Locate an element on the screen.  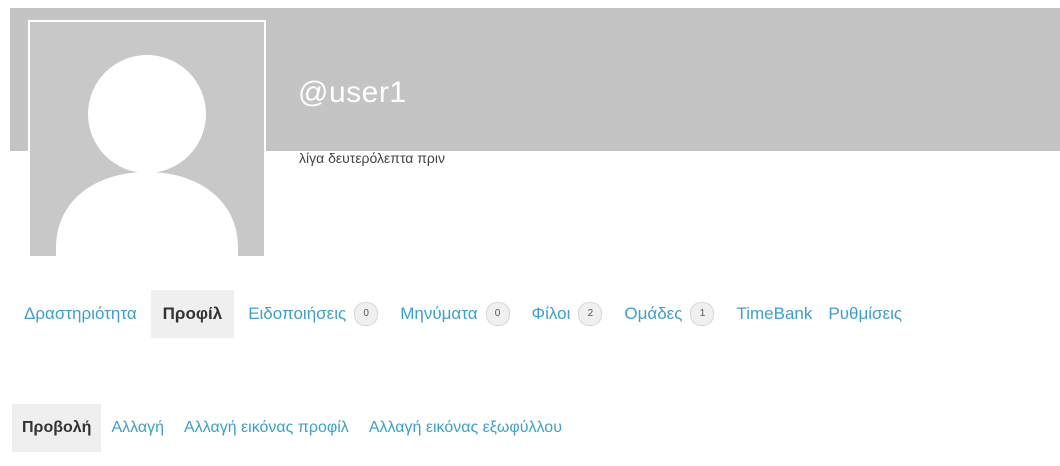
nav-item-activity: Δραστηριότητα is located at coordinates (80, 314).